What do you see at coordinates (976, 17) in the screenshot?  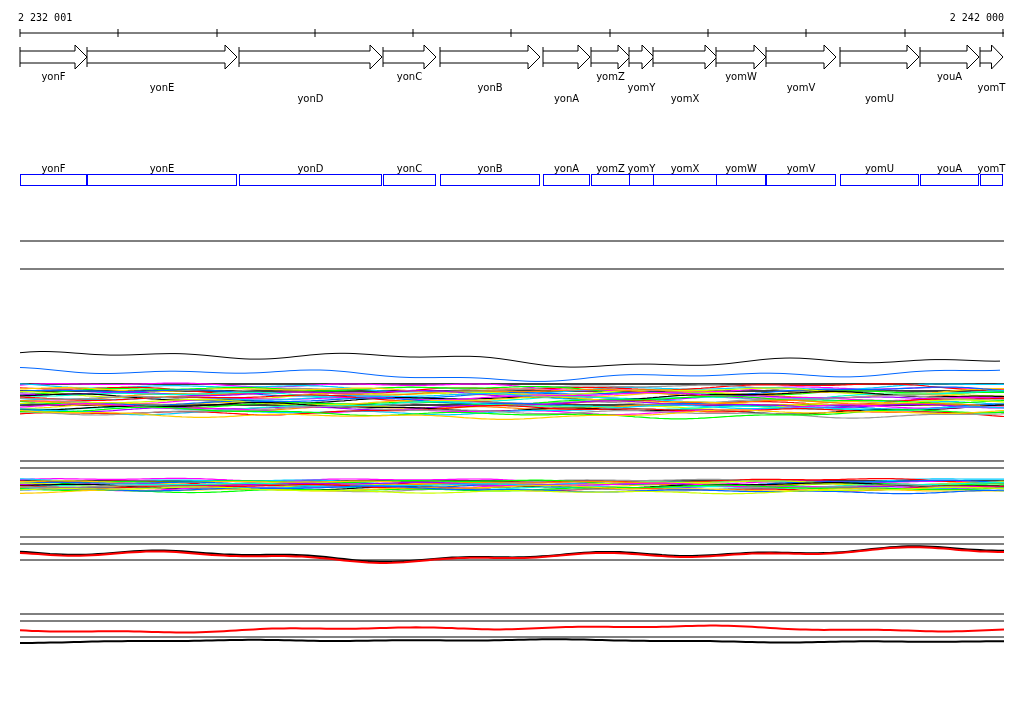 I see `end-position: 2 242 000` at bounding box center [976, 17].